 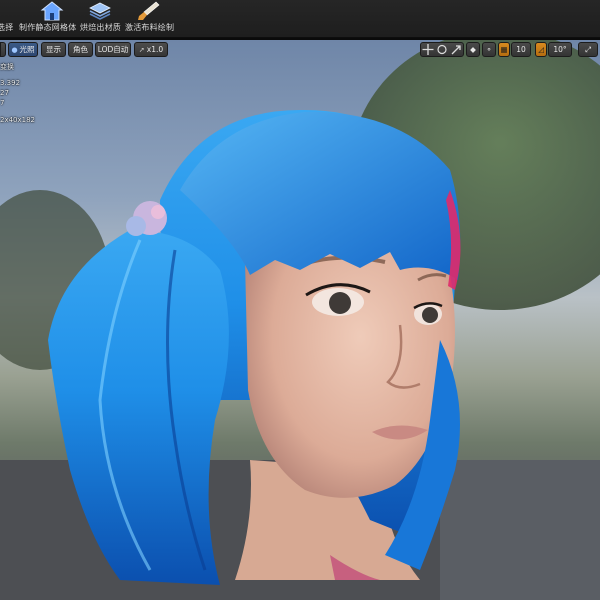 What do you see at coordinates (158, 212) in the screenshot?
I see `hair-tie-highlight` at bounding box center [158, 212].